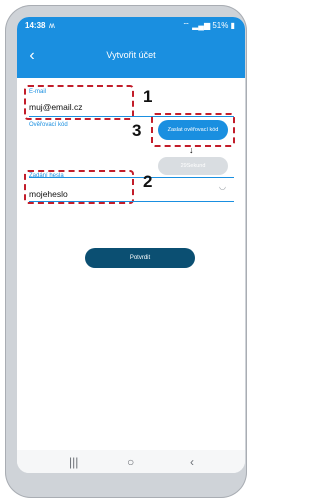 The width and height of the screenshot is (320, 503). What do you see at coordinates (201, 25) in the screenshot?
I see `signal-icon: ▂▄▆` at bounding box center [201, 25].